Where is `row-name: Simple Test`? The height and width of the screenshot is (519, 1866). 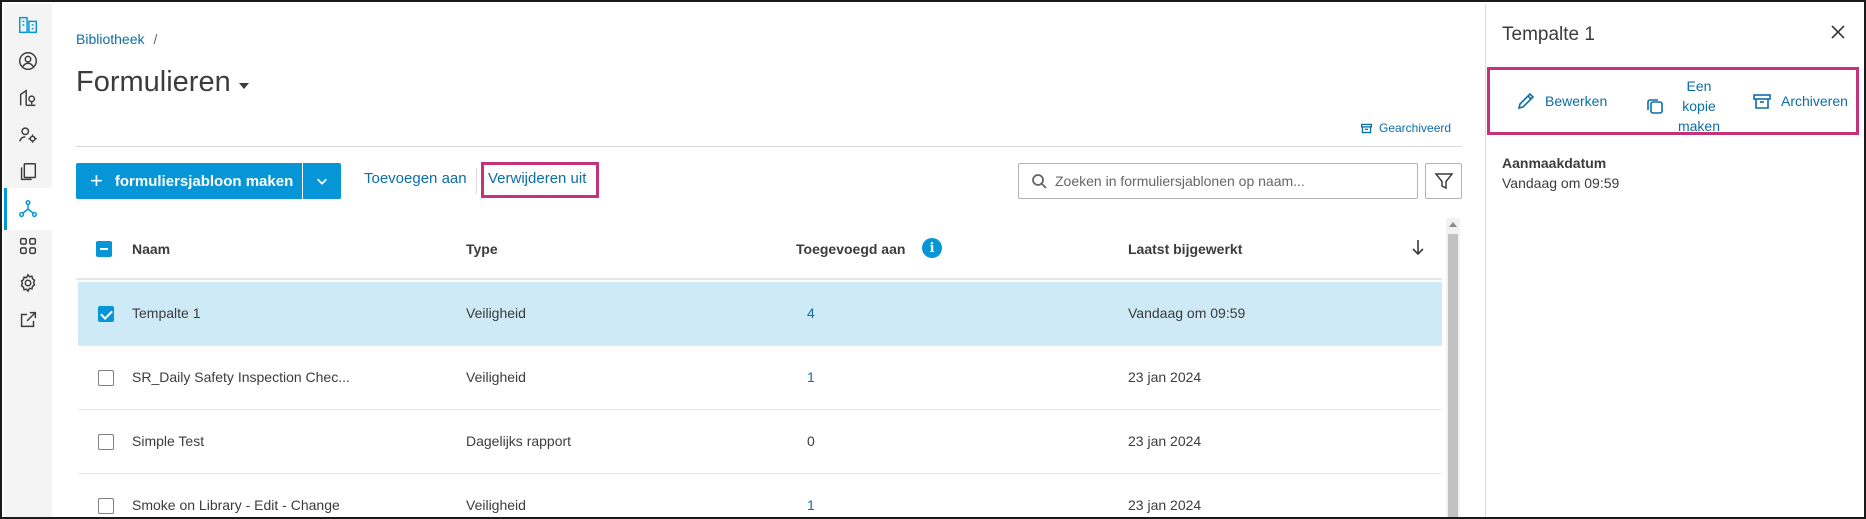
row-name: Simple Test is located at coordinates (168, 441).